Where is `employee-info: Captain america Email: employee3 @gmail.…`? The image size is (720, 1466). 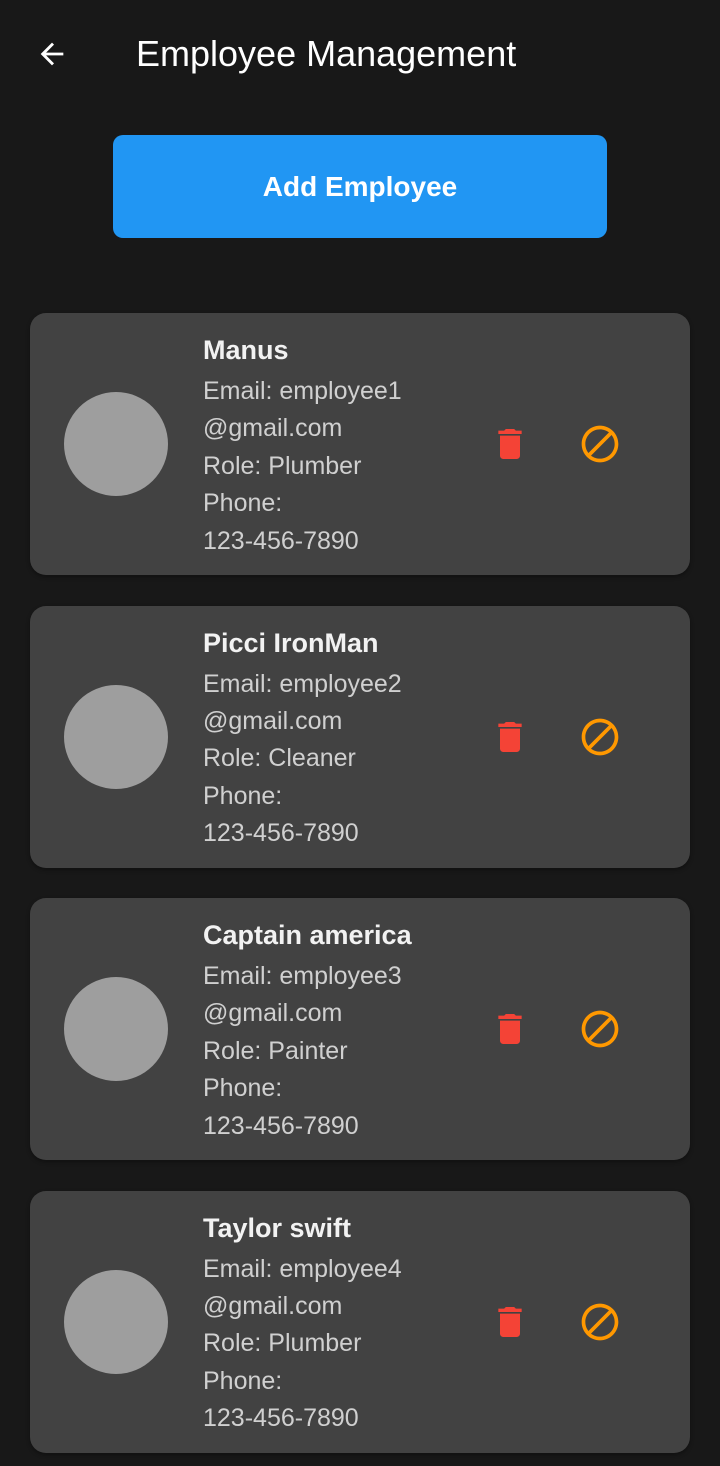 employee-info: Captain america Email: employee3 @gmail.… is located at coordinates (333, 1030).